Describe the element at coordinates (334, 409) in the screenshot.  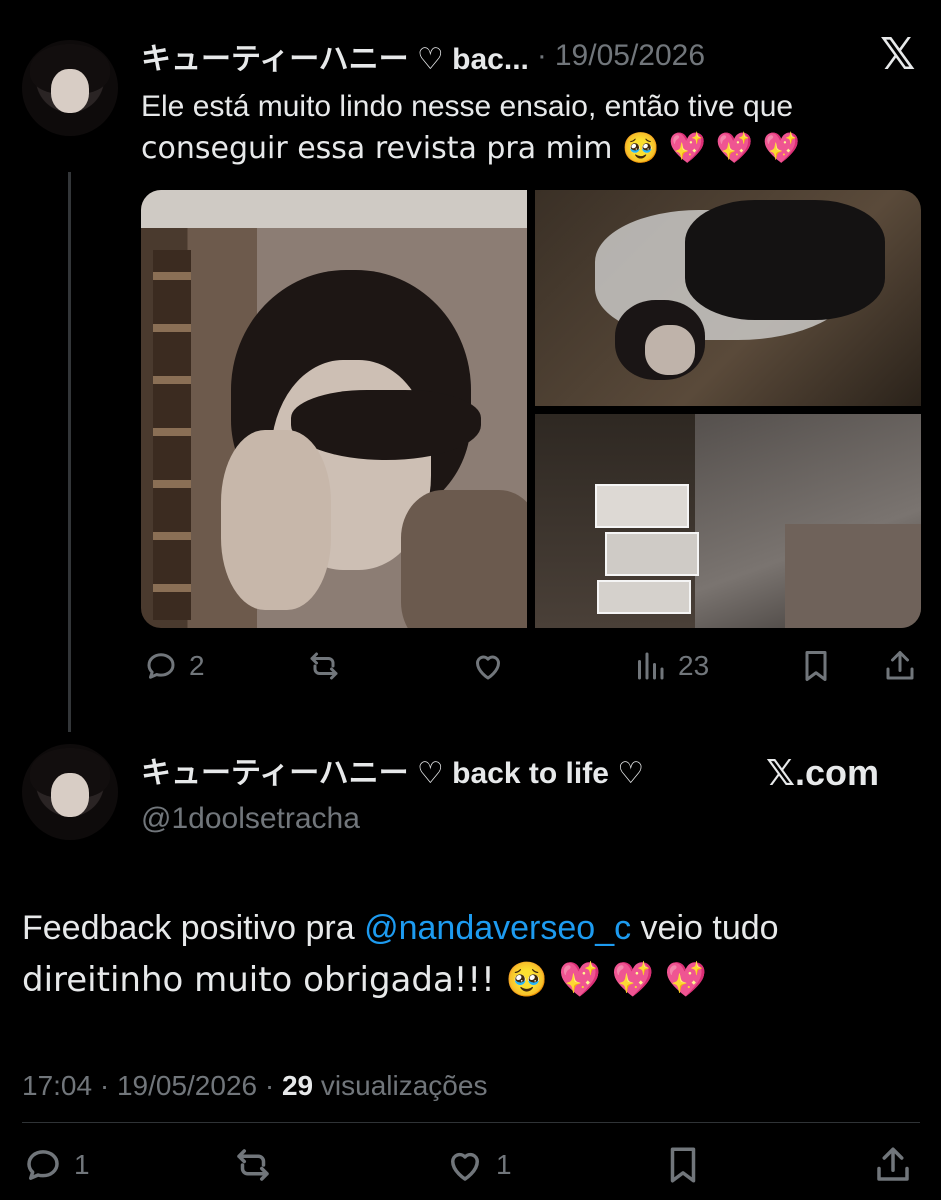
I see `photo-portrait` at that location.